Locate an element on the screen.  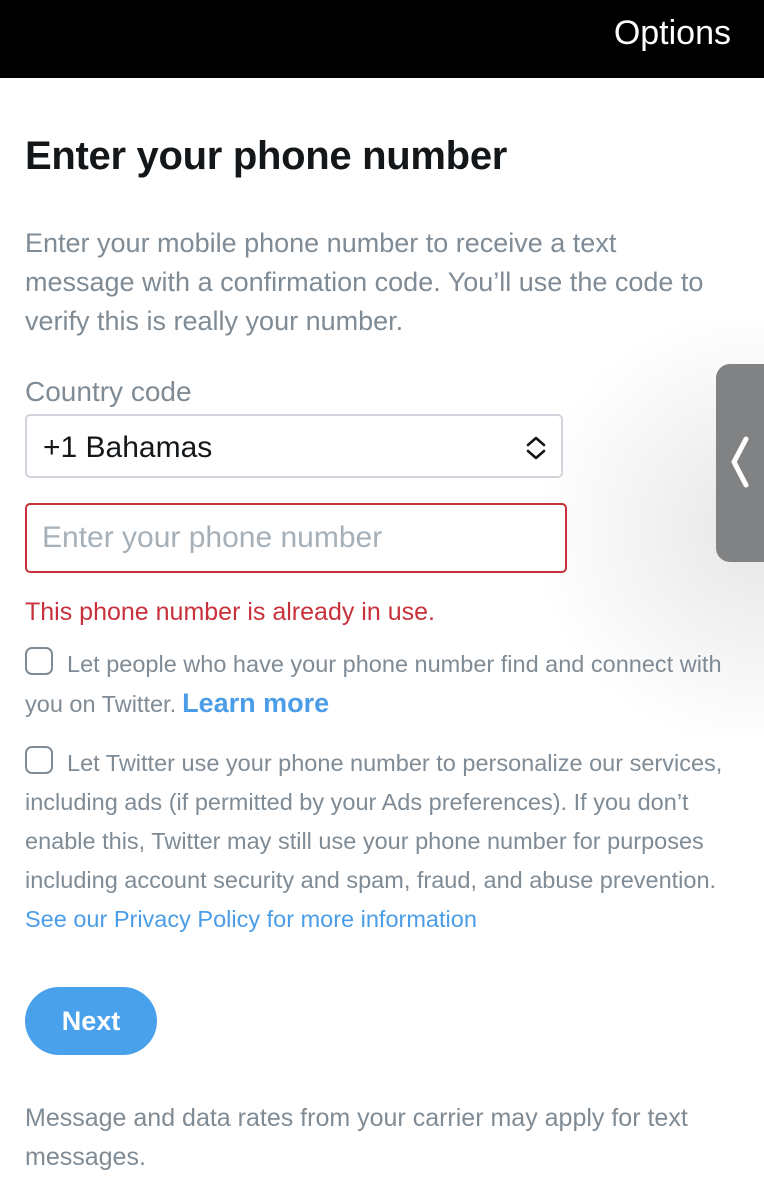
side-panel-tab is located at coordinates (740, 463).